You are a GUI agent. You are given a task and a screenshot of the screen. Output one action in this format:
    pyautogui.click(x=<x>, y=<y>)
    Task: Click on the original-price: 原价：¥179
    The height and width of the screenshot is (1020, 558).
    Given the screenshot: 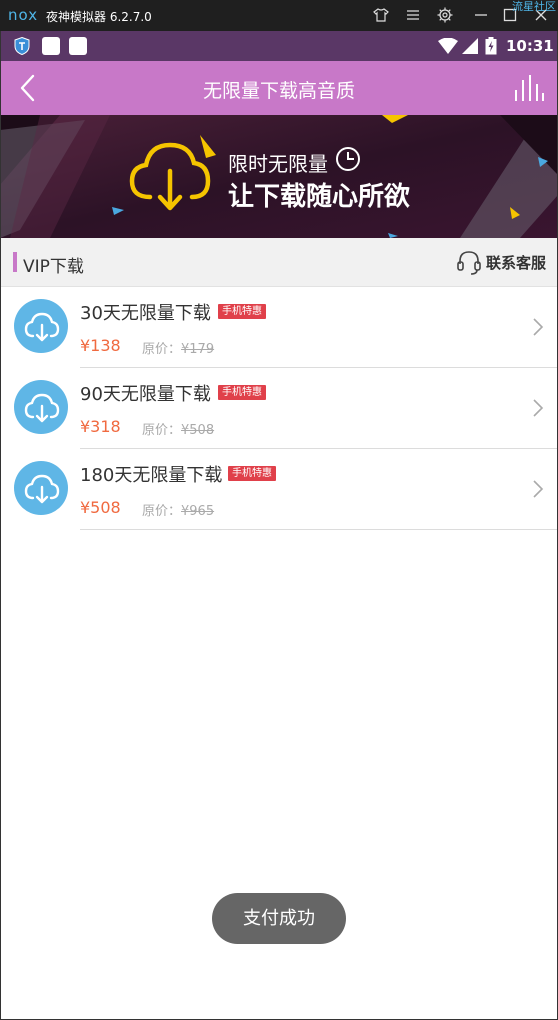 What is the action you would take?
    pyautogui.click(x=178, y=347)
    